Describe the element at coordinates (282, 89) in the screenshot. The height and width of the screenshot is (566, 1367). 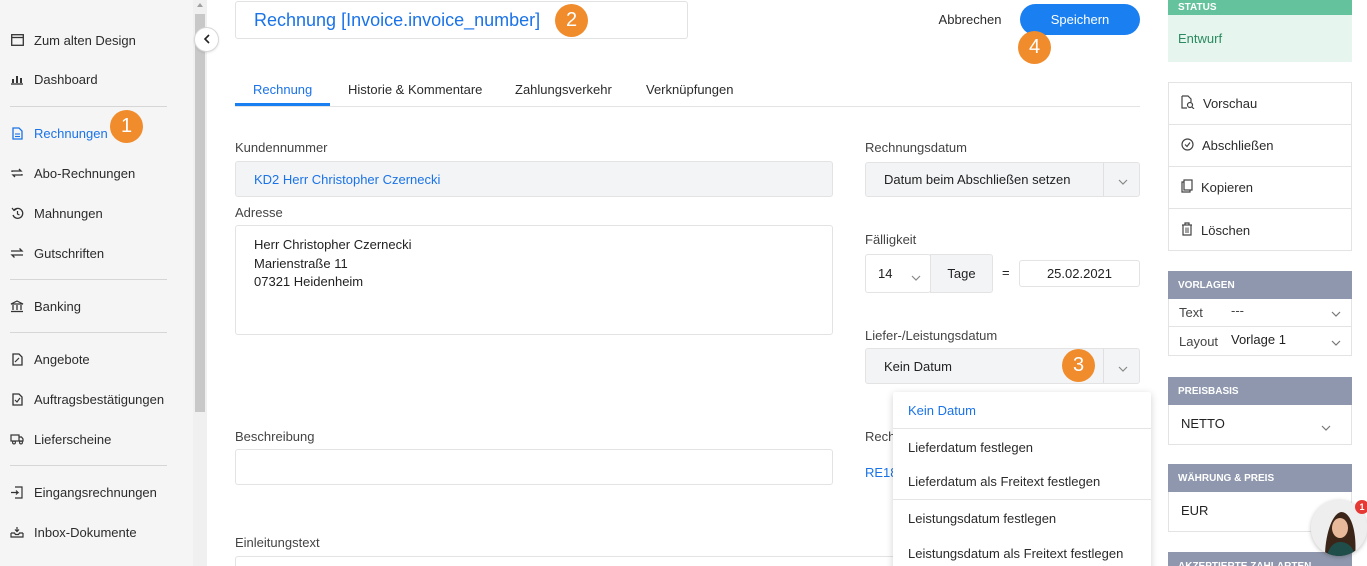
I see `tab-rechnung: Rechnung` at that location.